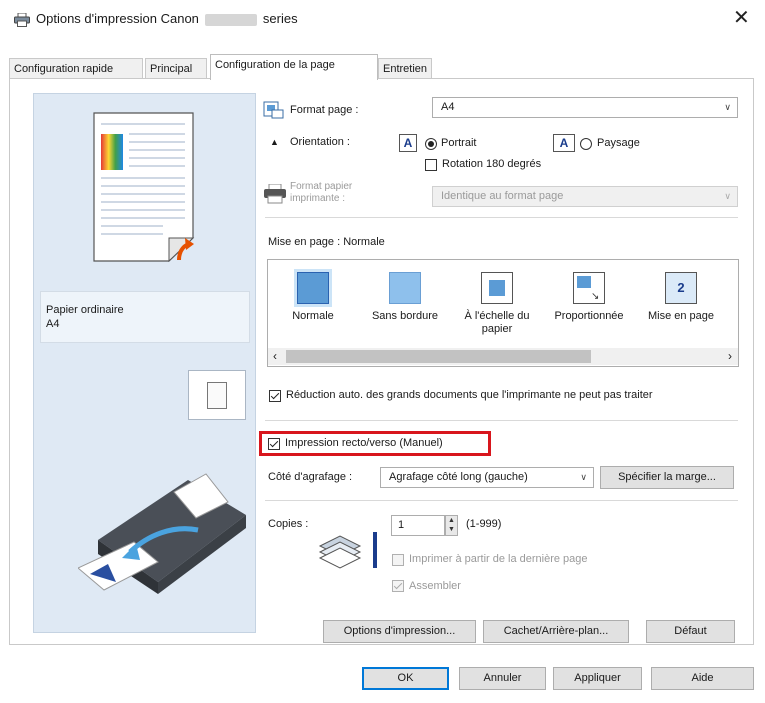 This screenshot has width=765, height=703. Describe the element at coordinates (497, 288) in the screenshot. I see `fit-to-page-icon` at that location.